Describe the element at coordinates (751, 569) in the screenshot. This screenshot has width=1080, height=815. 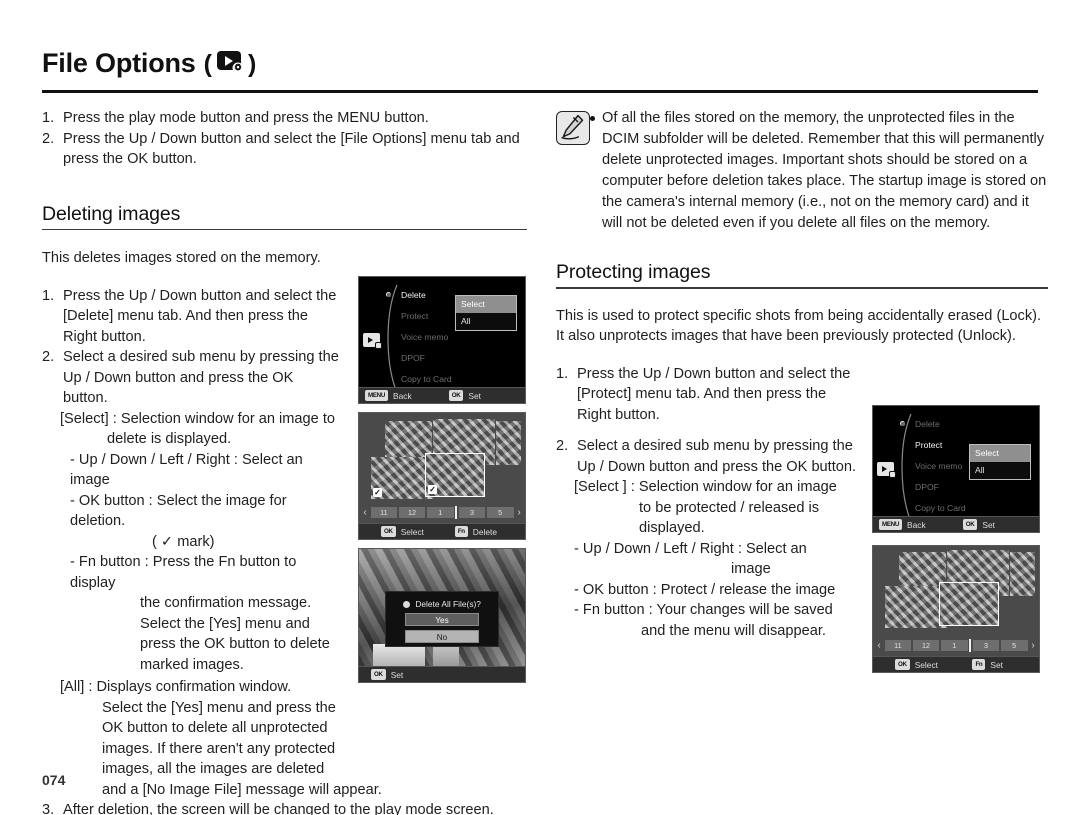
I see `protect-bullet-updown-2: image` at that location.